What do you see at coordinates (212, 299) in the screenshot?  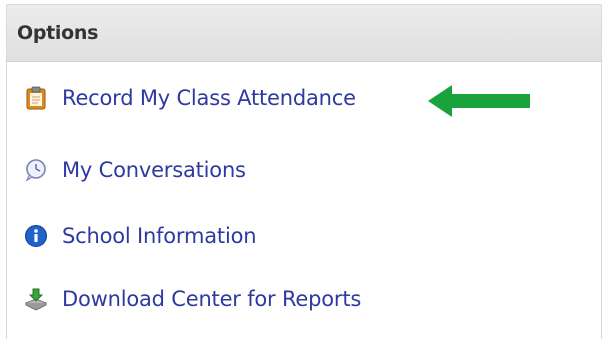 I see `option-label: Download Center for Reports` at bounding box center [212, 299].